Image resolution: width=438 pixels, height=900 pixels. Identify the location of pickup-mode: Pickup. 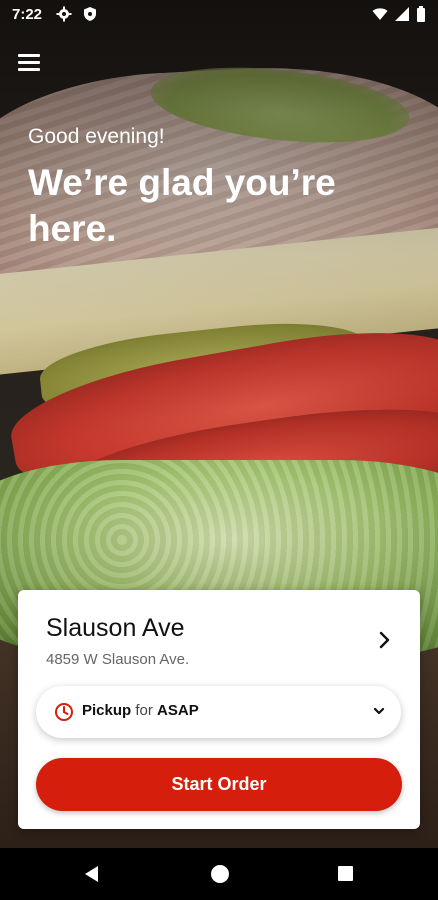
(107, 710).